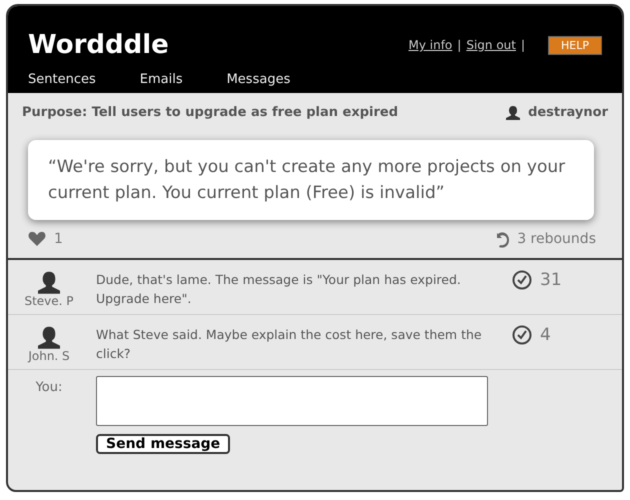 The image size is (630, 500). I want to click on quote-card: “We're sorry, but you can't create any more projects on your current plan. You current plan (Free) is invalid”, so click(311, 180).